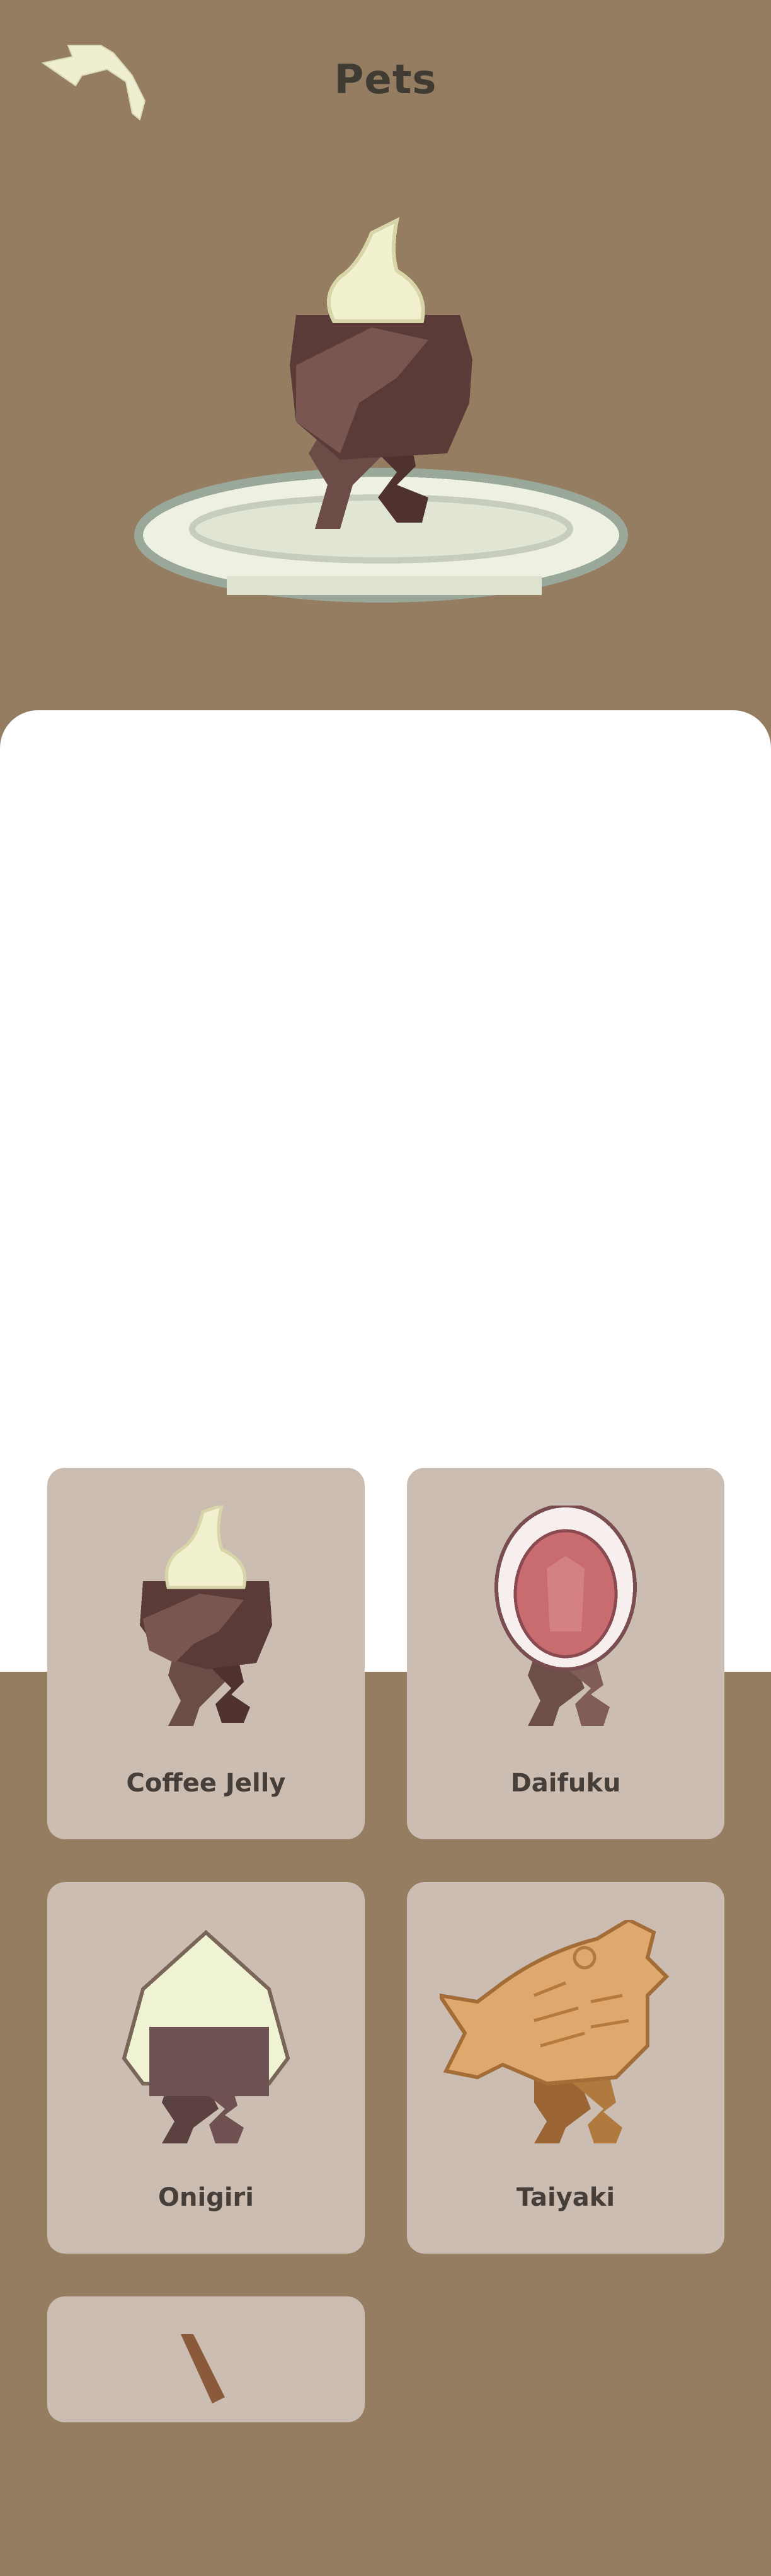 The image size is (771, 2576). I want to click on stick-treat-icon, so click(203, 2368).